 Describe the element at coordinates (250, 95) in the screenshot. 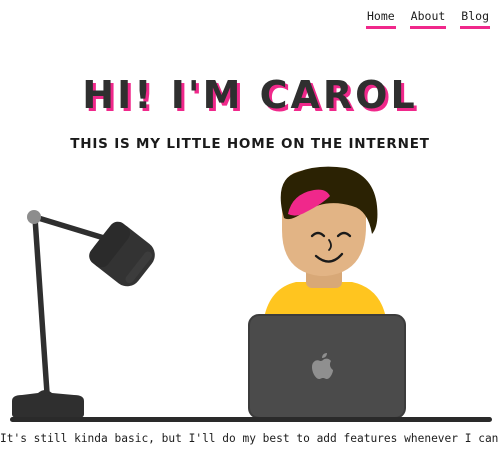

I see `page-title: Hi! I'm Carol` at that location.